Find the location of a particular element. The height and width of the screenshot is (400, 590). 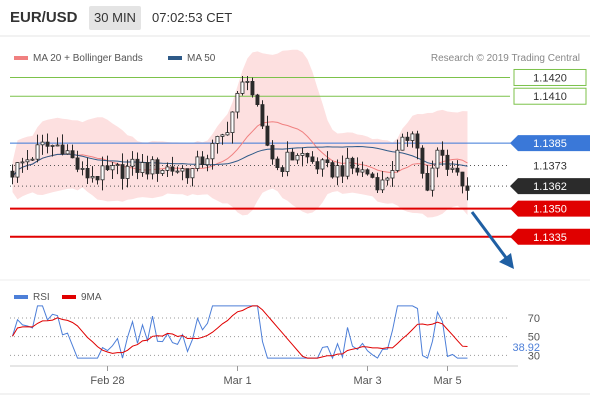

legend-bb-label: MA 20 + Bollinger Bands is located at coordinates (88, 58).